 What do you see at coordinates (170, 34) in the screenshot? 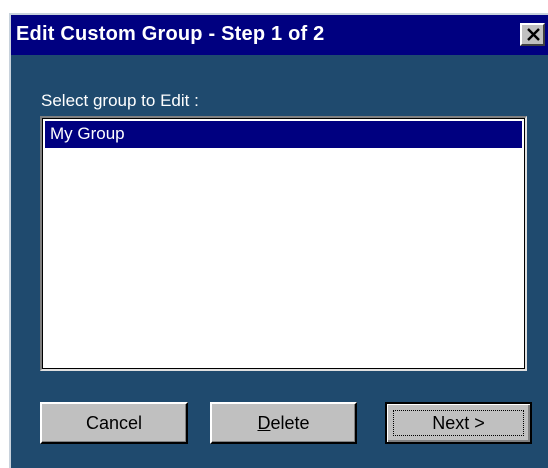
I see `window-title: Edit Custom Group - Step 1 of 2` at bounding box center [170, 34].